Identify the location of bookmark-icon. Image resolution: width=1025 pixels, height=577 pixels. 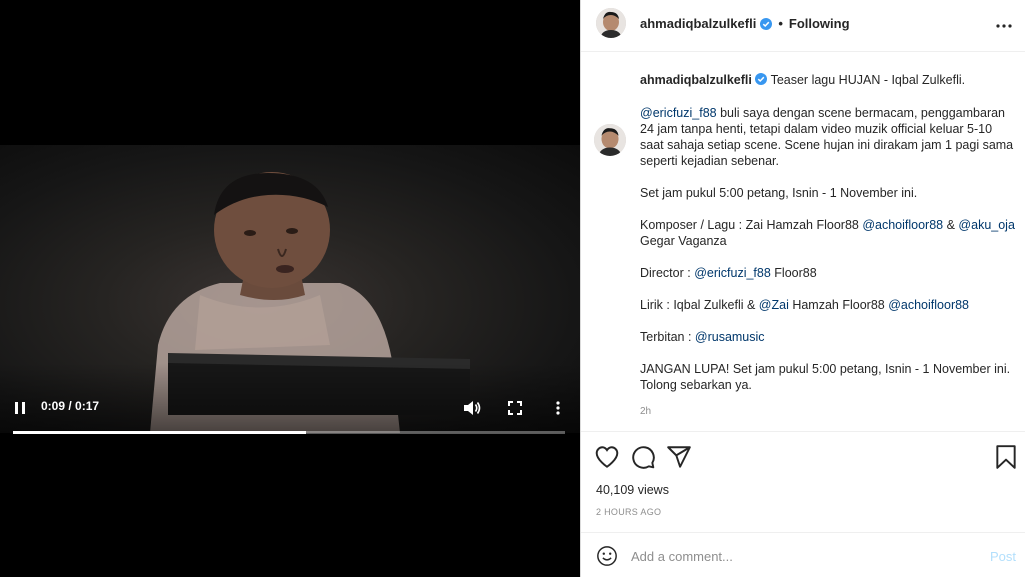
(1006, 457).